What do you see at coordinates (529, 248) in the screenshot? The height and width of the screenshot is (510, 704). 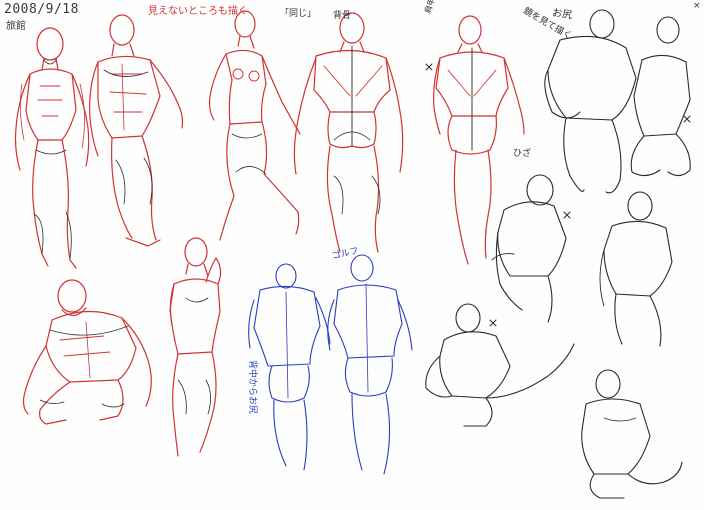 I see `figure-reaching-black` at bounding box center [529, 248].